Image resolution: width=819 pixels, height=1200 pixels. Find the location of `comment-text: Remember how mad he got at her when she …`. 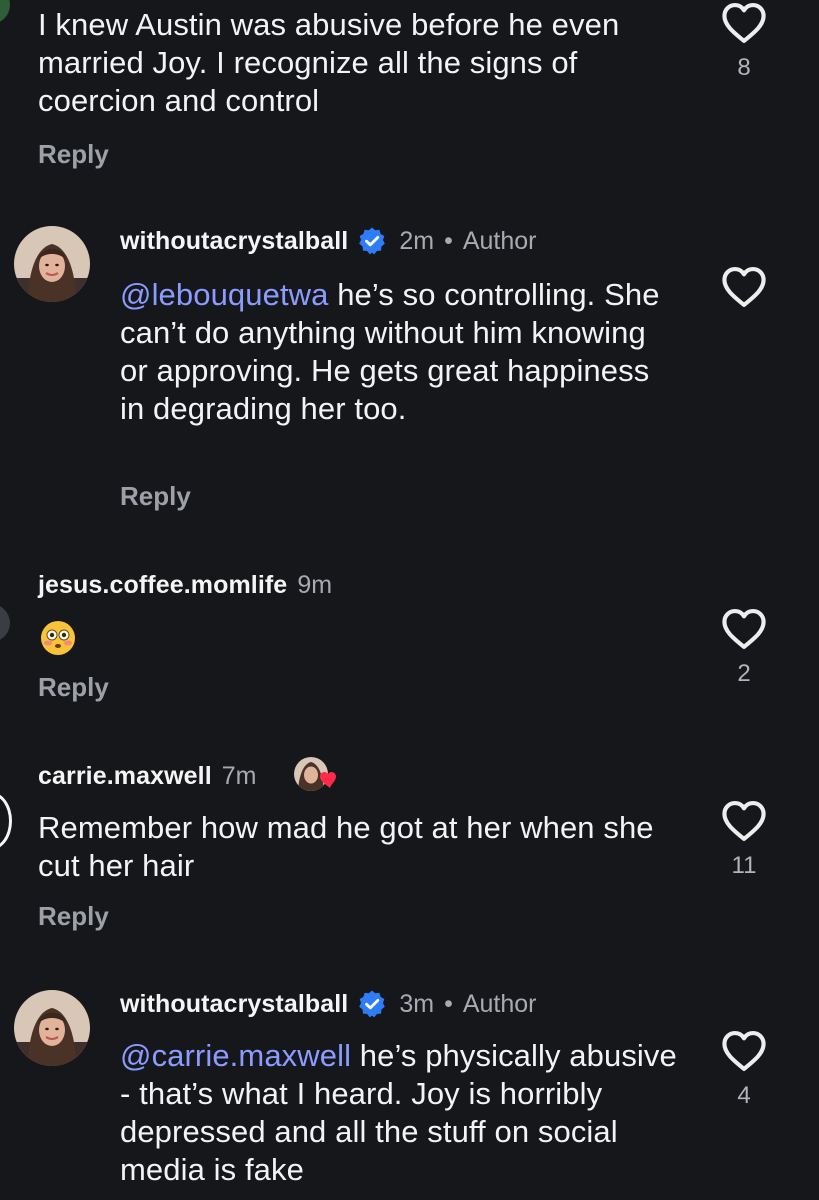

comment-text: Remember how mad he got at her when she … is located at coordinates (346, 846).